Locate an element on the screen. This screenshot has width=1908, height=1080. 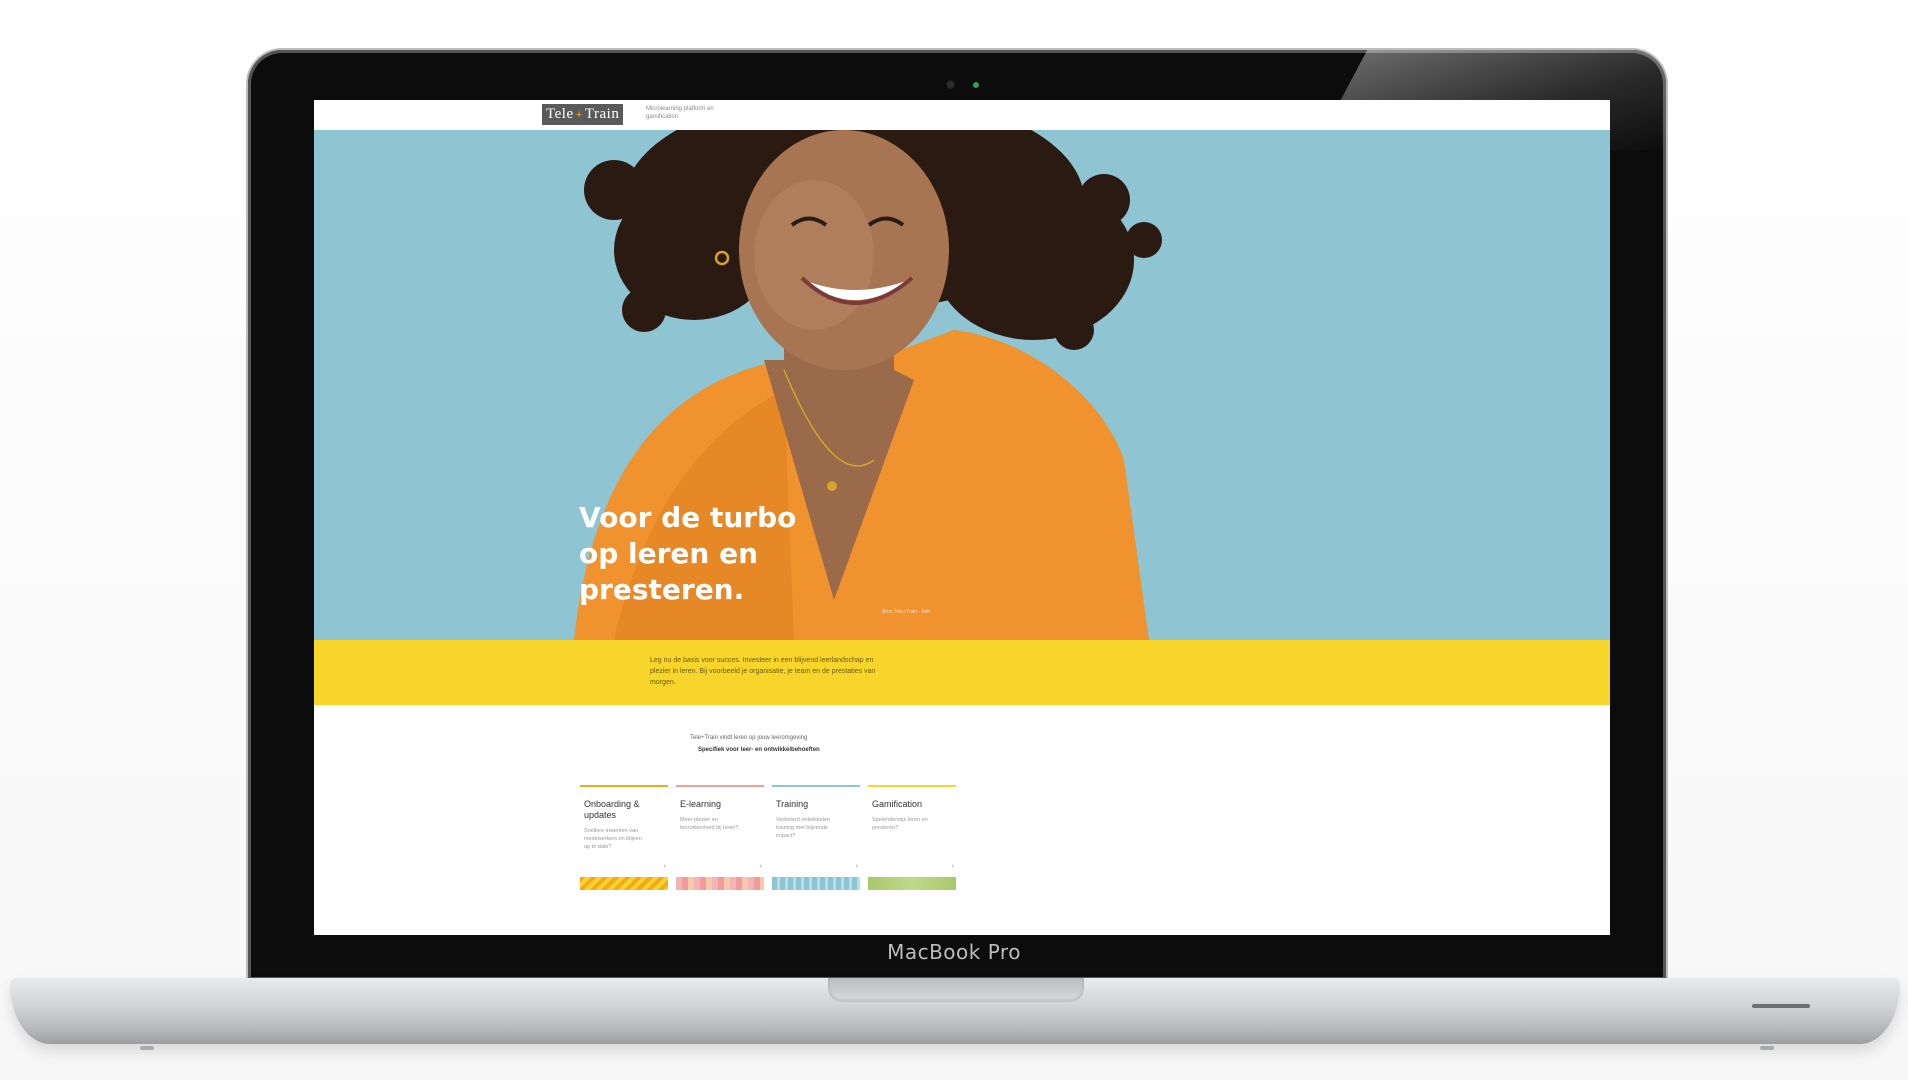
camera-led-icon is located at coordinates (976, 85).